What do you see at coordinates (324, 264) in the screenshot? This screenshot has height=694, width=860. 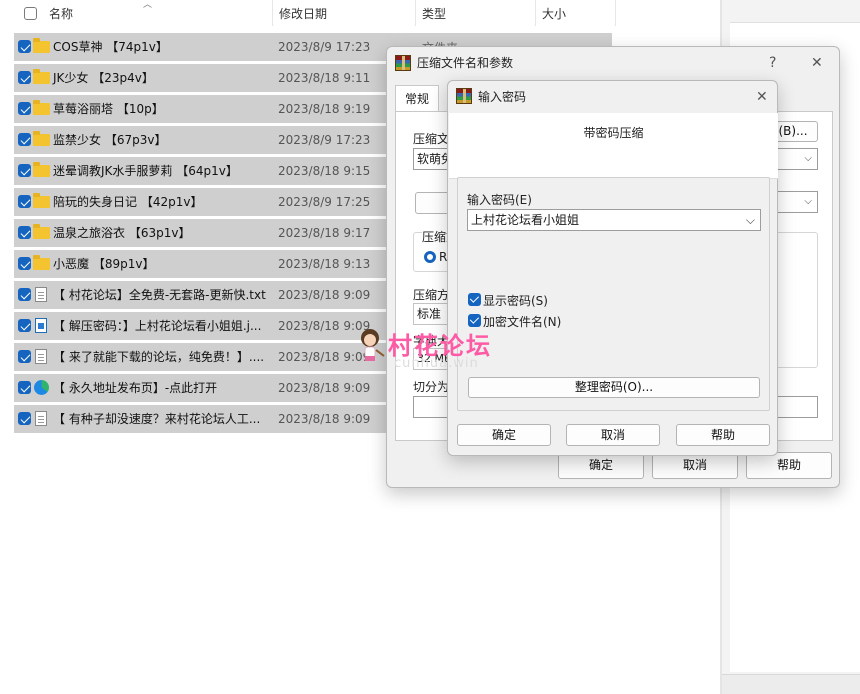 I see `file-date: 2023/8/18 9:13` at bounding box center [324, 264].